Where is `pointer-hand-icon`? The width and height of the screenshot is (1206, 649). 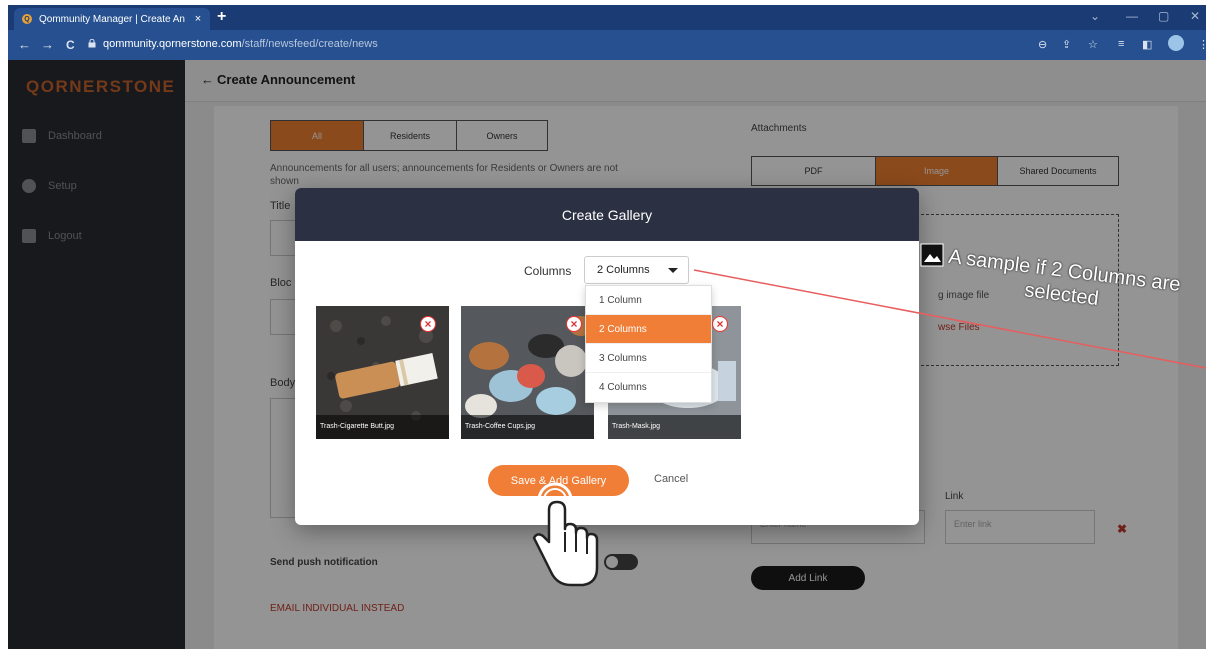 pointer-hand-icon is located at coordinates (565, 534).